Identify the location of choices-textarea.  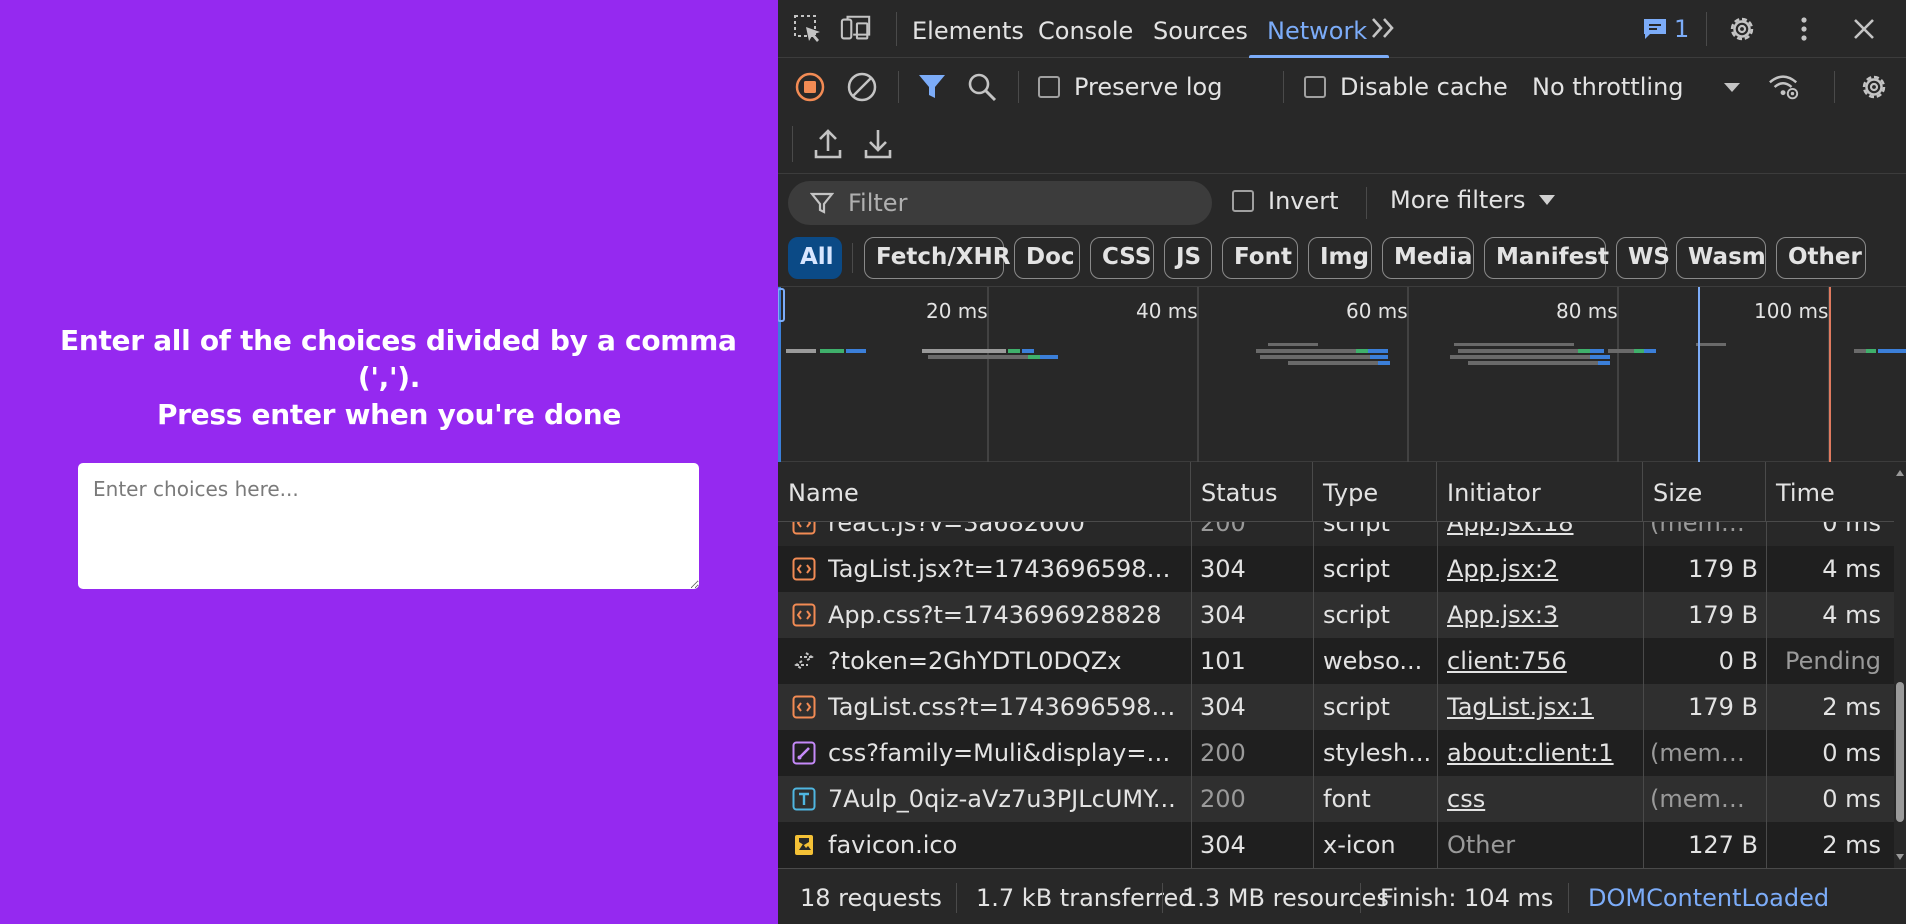
(388, 526).